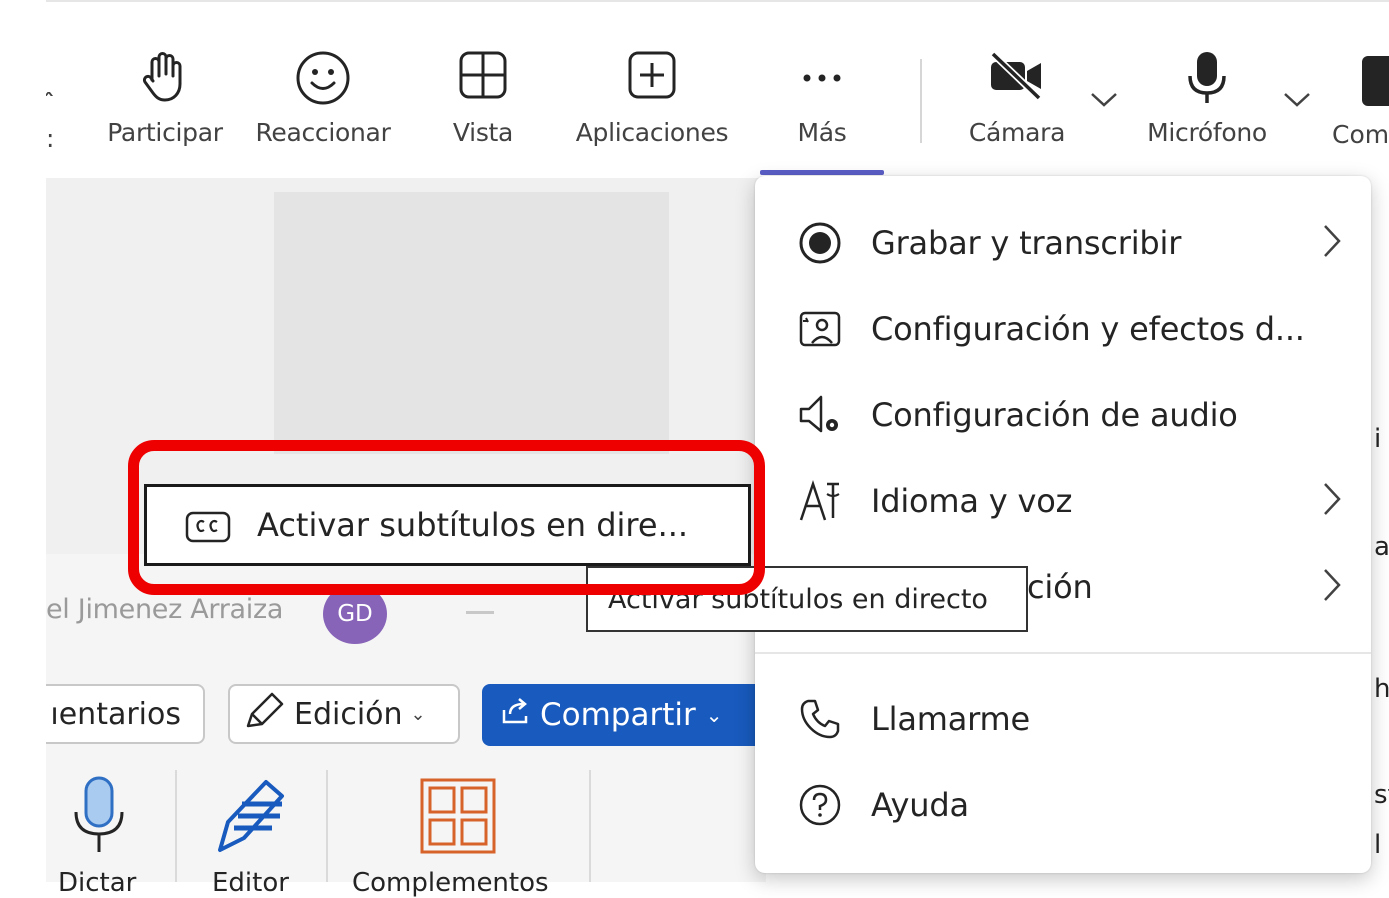  What do you see at coordinates (822, 81) in the screenshot?
I see `more-dots-icon` at bounding box center [822, 81].